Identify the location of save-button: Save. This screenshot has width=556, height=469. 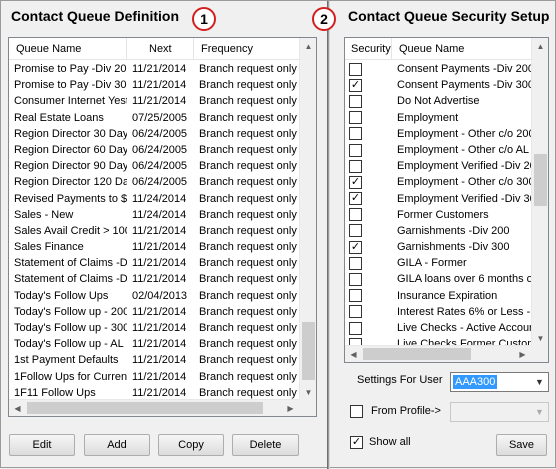
(521, 445).